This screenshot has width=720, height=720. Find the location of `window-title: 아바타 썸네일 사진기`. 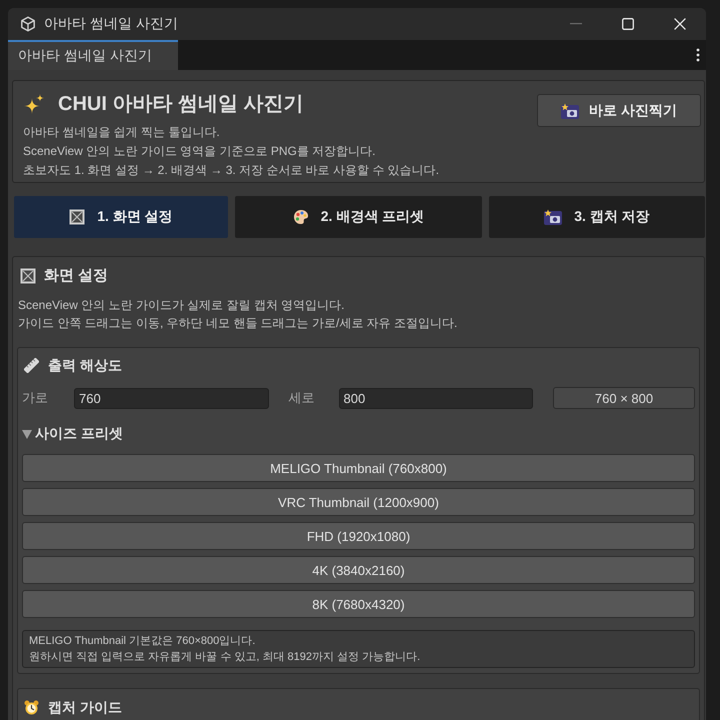

window-title: 아바타 썸네일 사진기 is located at coordinates (111, 24).